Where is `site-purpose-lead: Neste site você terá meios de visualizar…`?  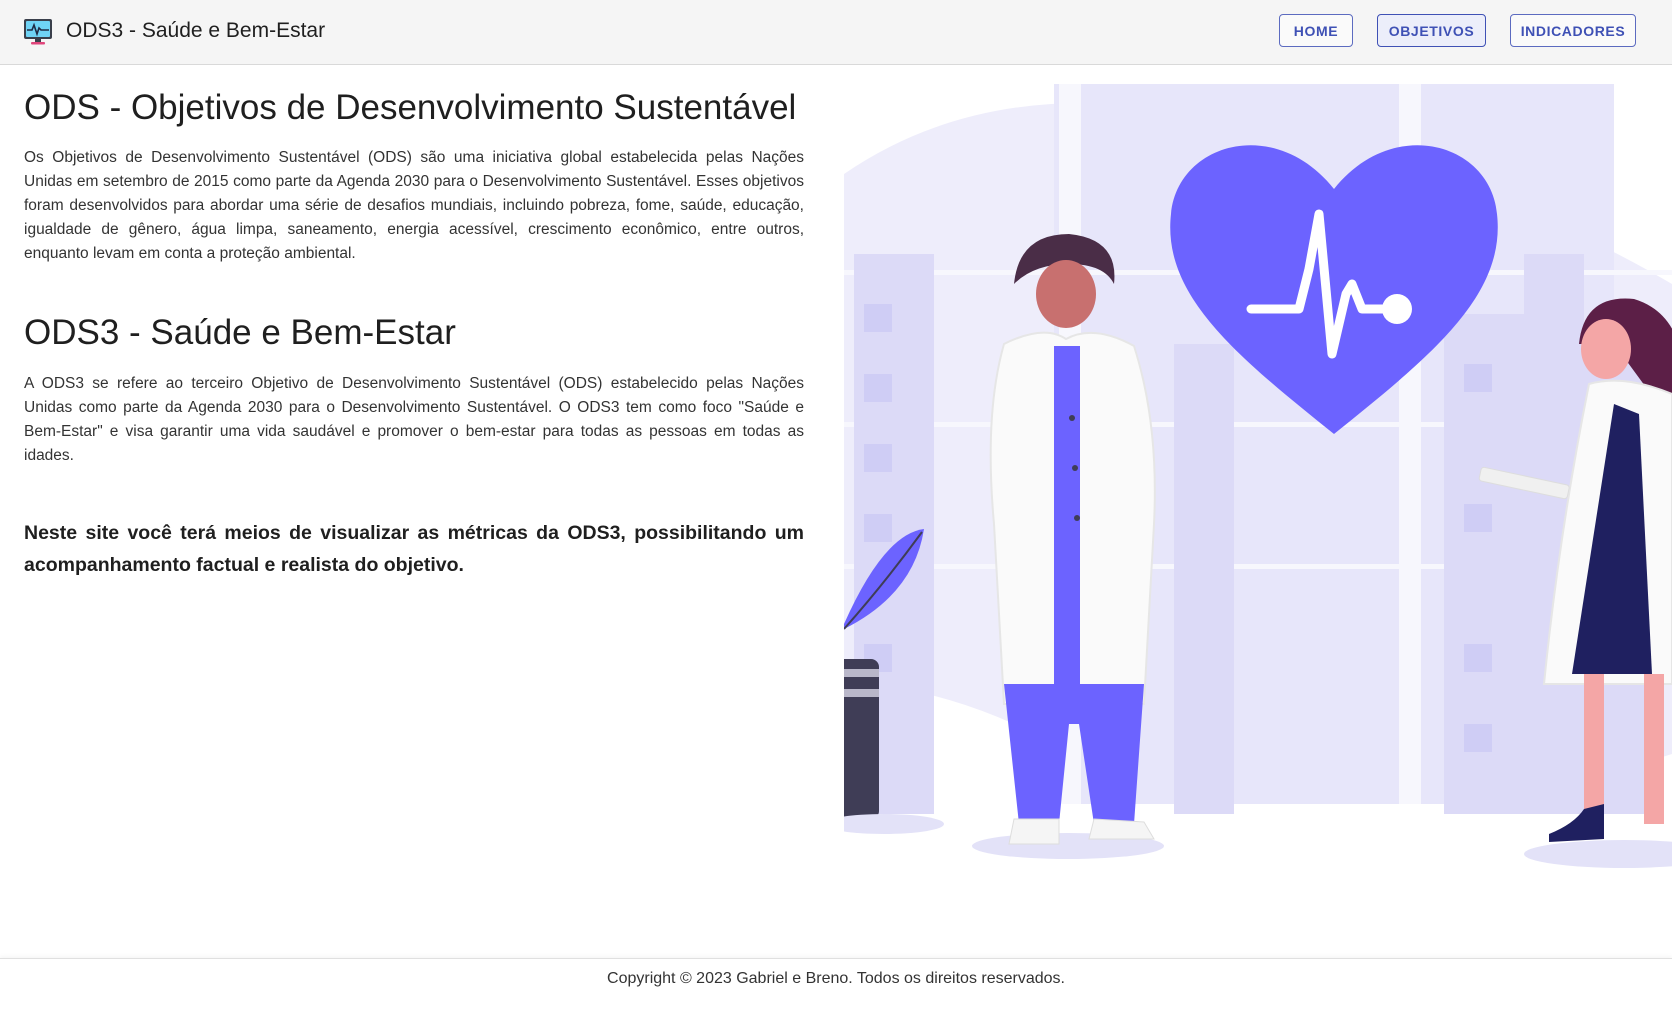 site-purpose-lead: Neste site você terá meios de visualizar… is located at coordinates (414, 549).